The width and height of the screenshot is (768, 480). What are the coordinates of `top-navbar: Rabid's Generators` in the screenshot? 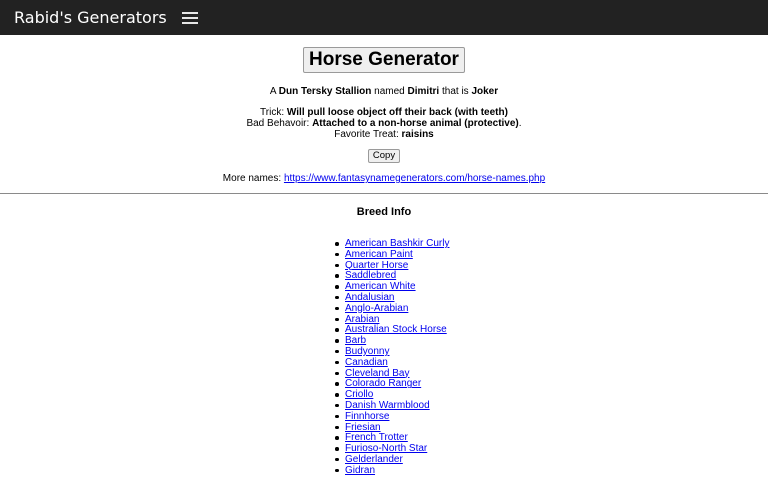 It's located at (384, 17).